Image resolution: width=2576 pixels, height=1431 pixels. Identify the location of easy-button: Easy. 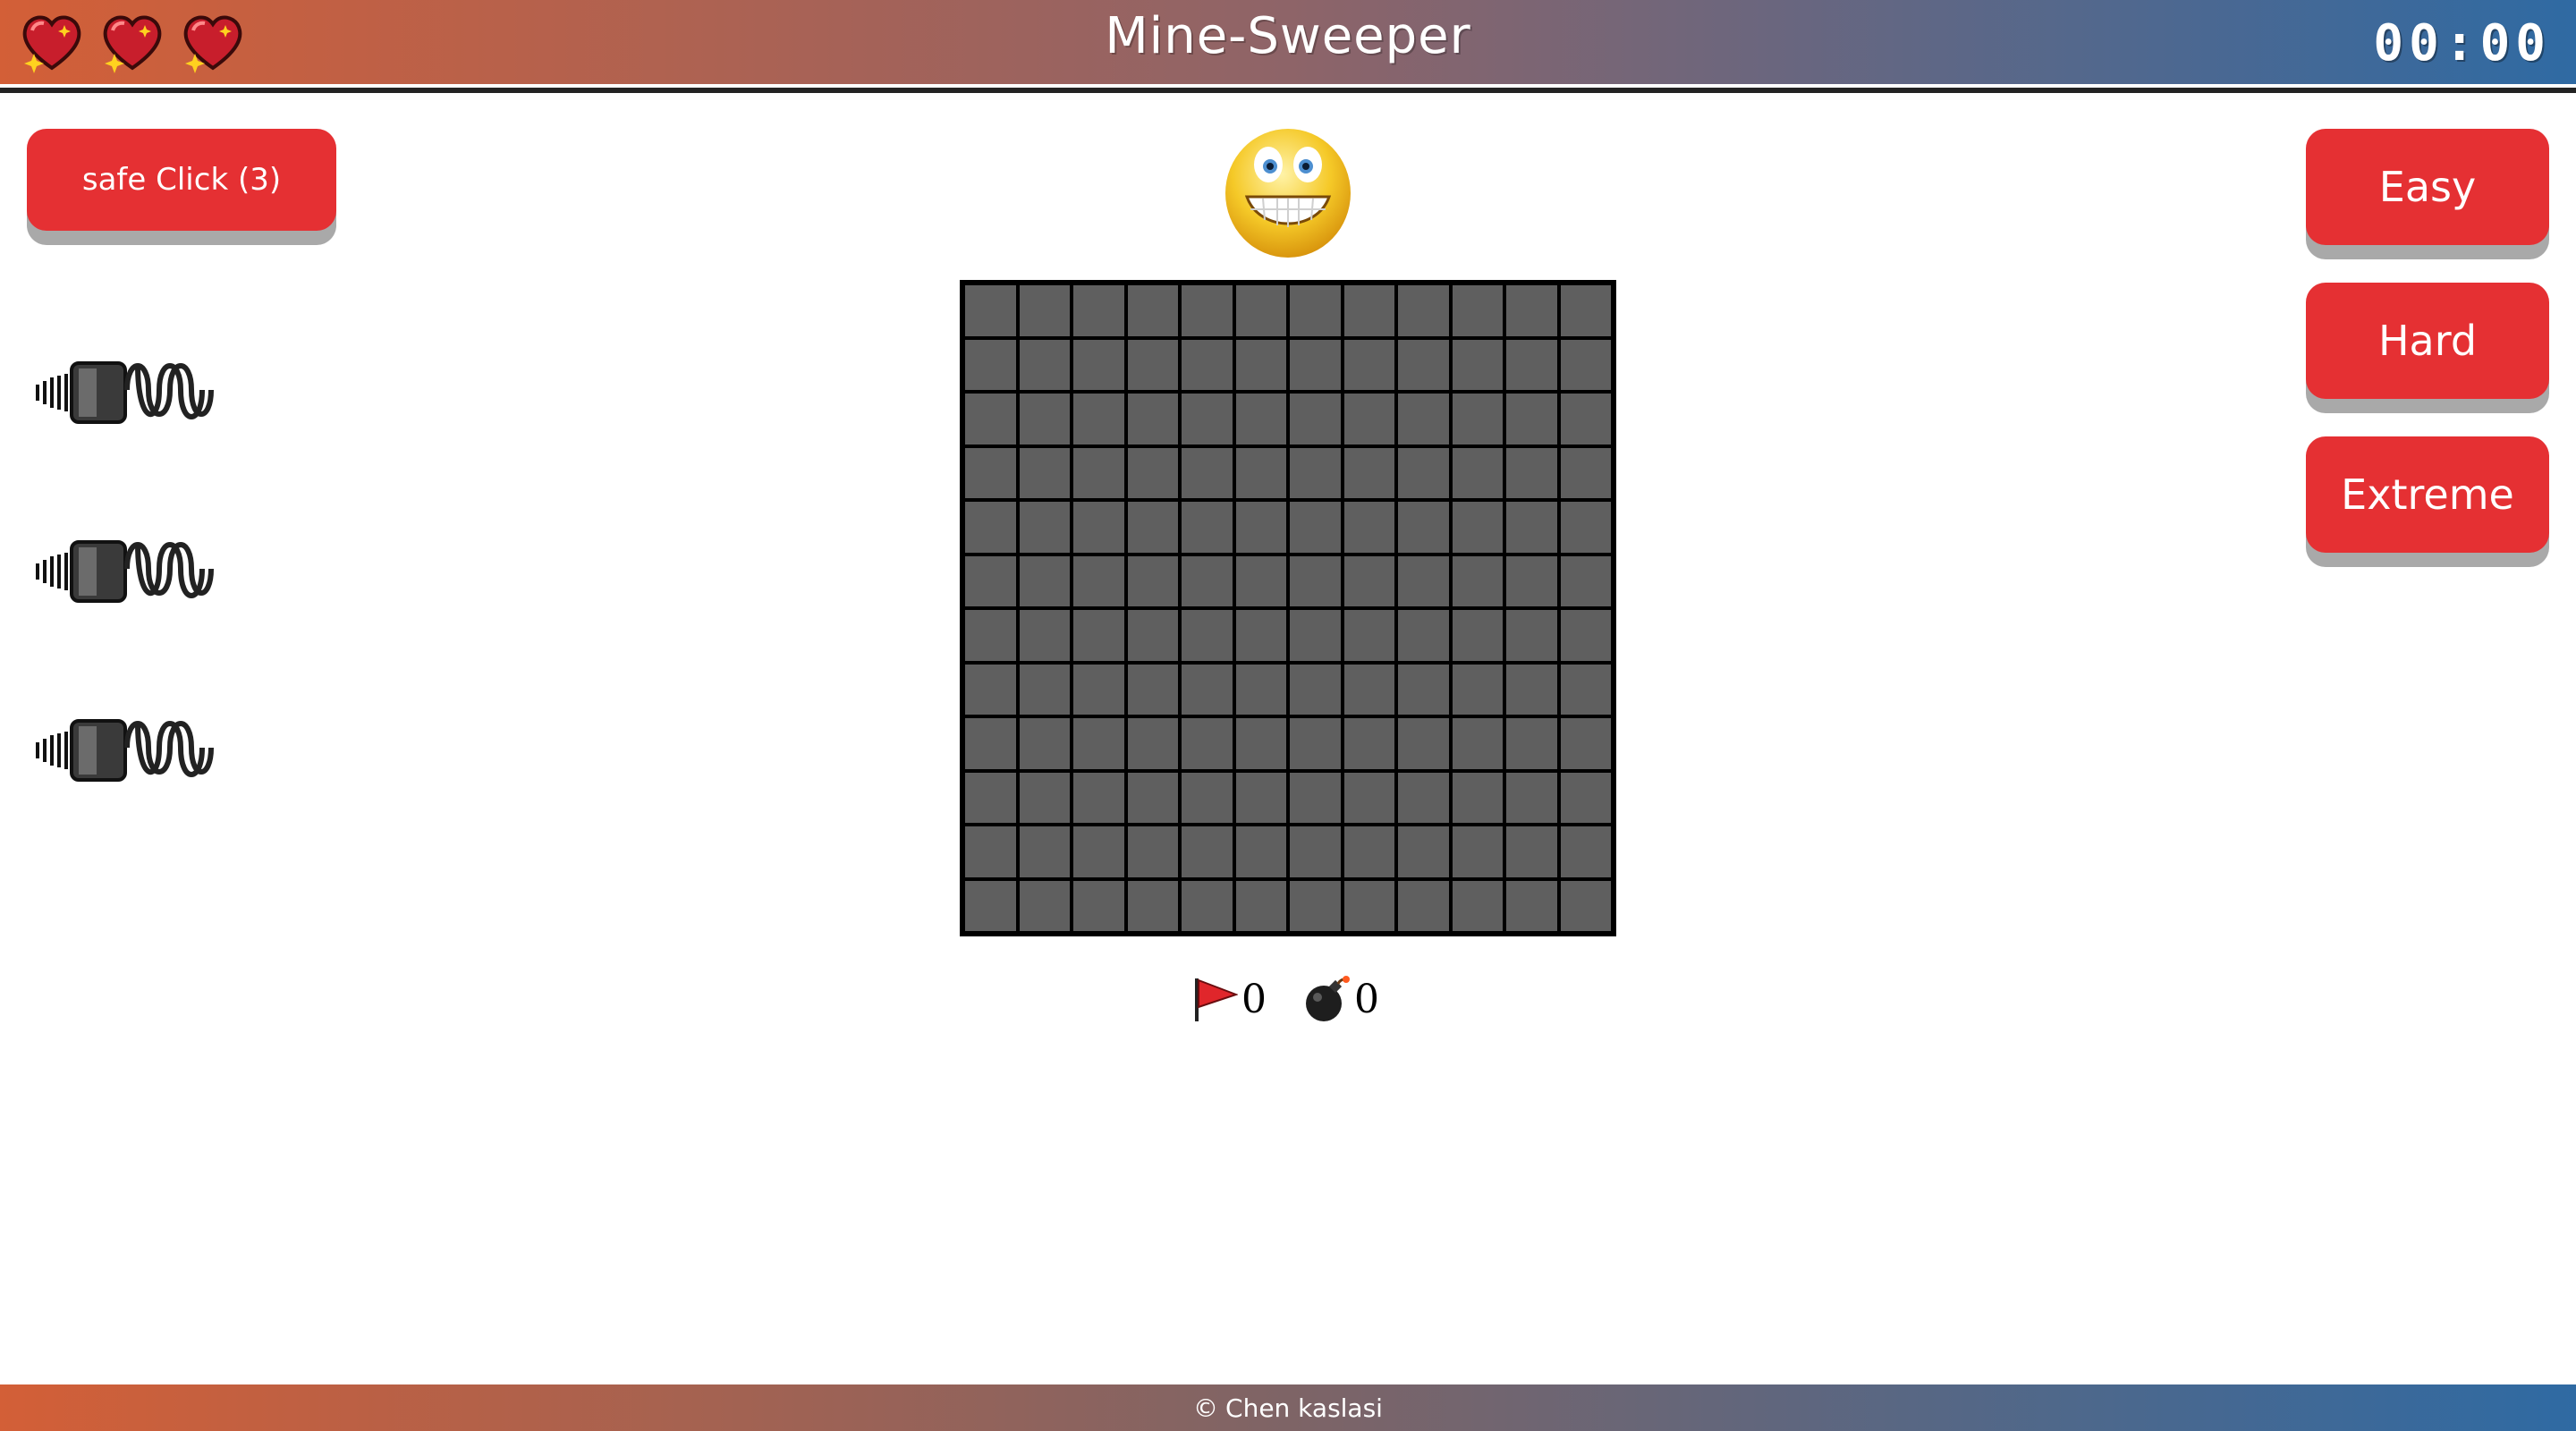
(2427, 187).